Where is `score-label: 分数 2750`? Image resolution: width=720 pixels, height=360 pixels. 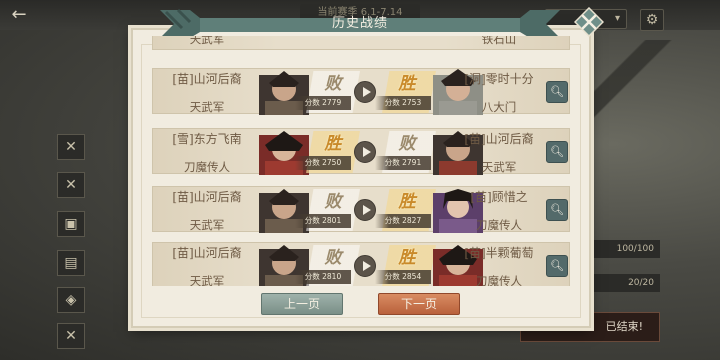
score-label: 分数 2750 is located at coordinates (323, 163).